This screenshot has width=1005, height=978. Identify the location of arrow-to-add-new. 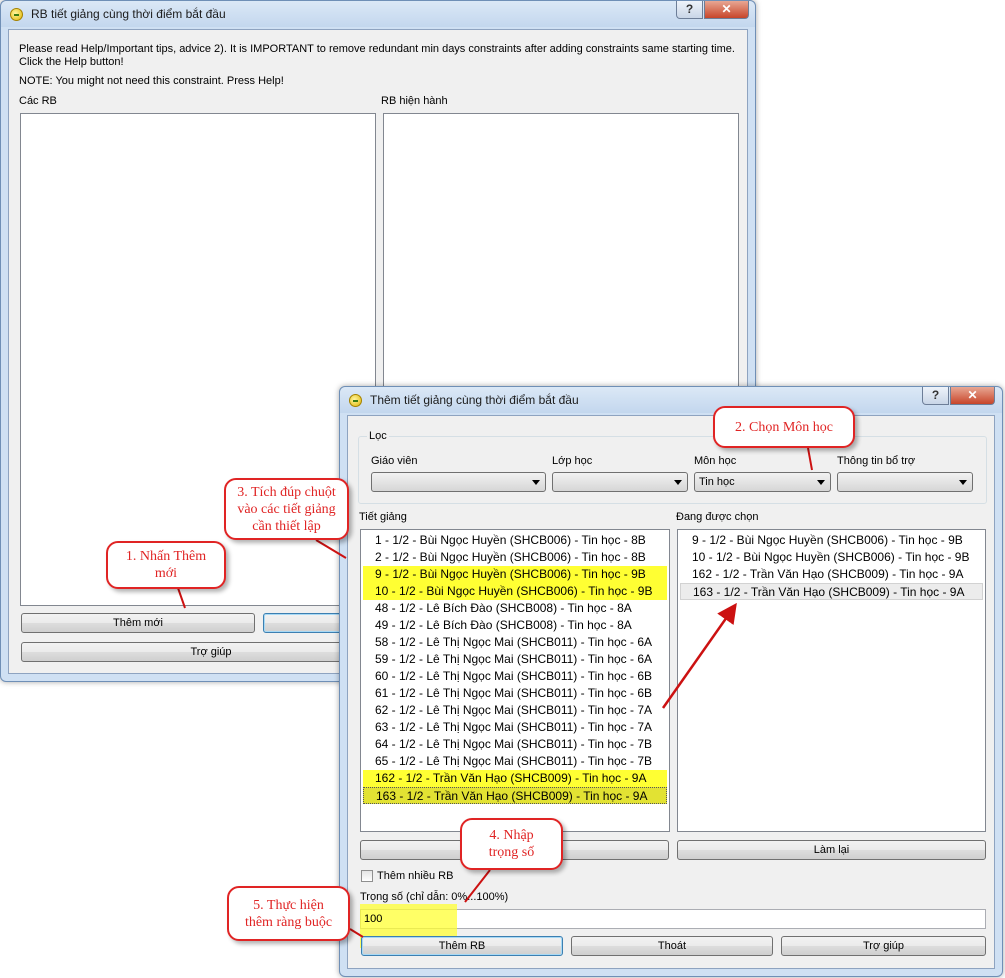
(181, 598).